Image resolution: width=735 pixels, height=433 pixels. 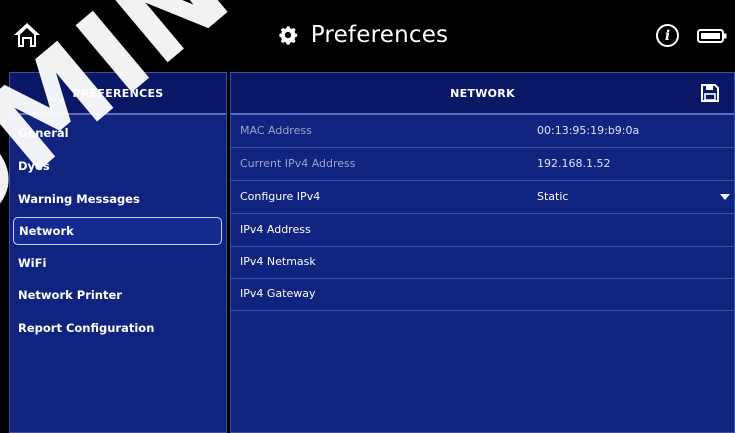 I want to click on page-title: Preferences, so click(x=379, y=35).